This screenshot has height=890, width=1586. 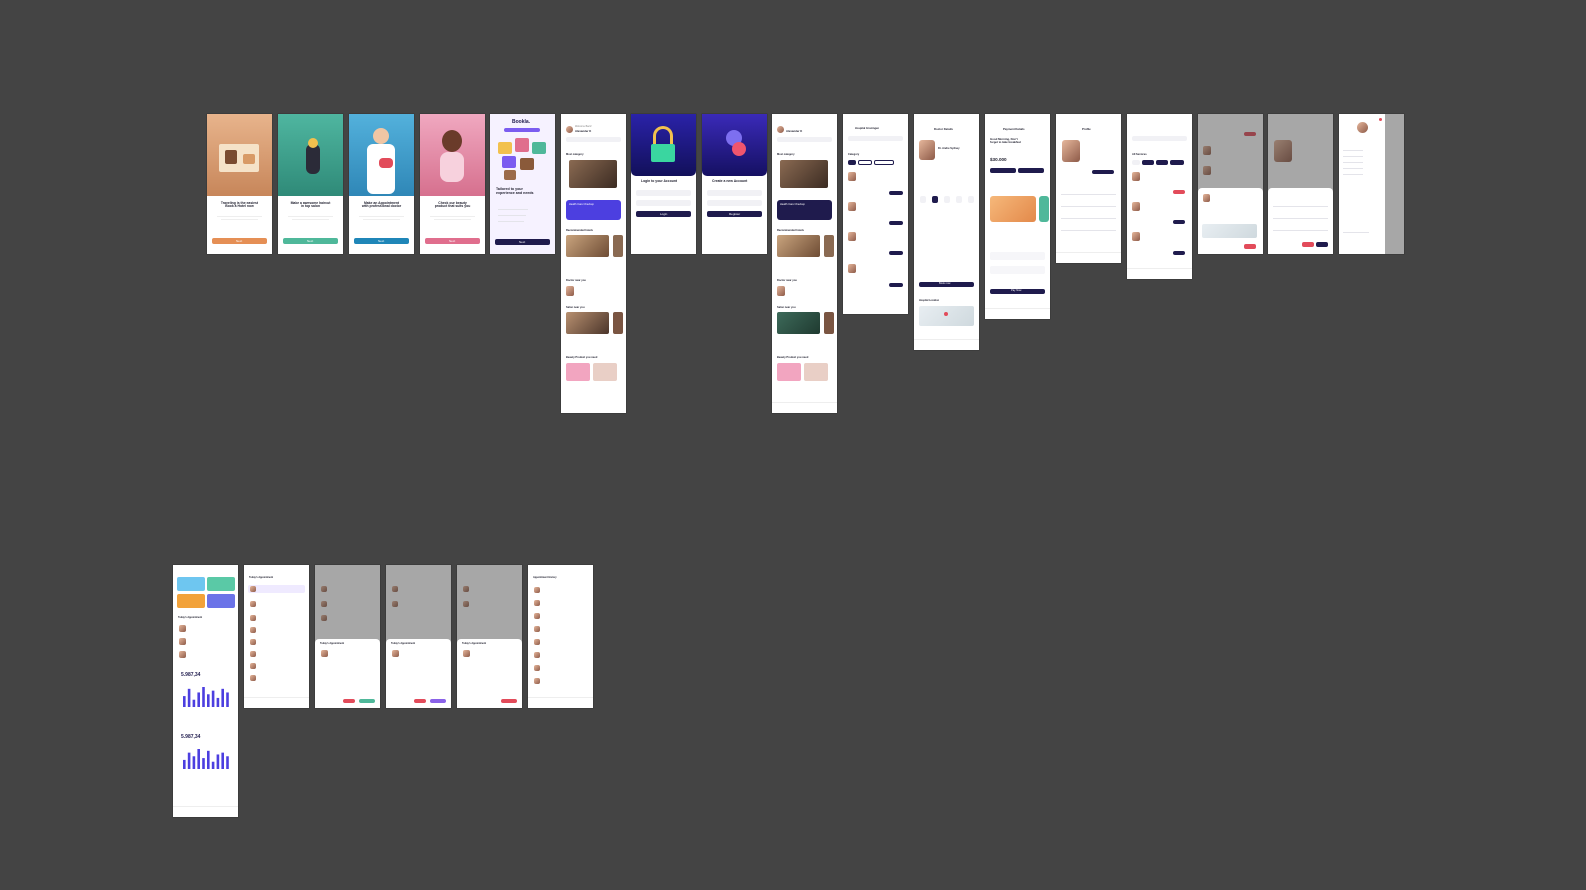 I want to click on revenue-chart, so click(x=206, y=759).